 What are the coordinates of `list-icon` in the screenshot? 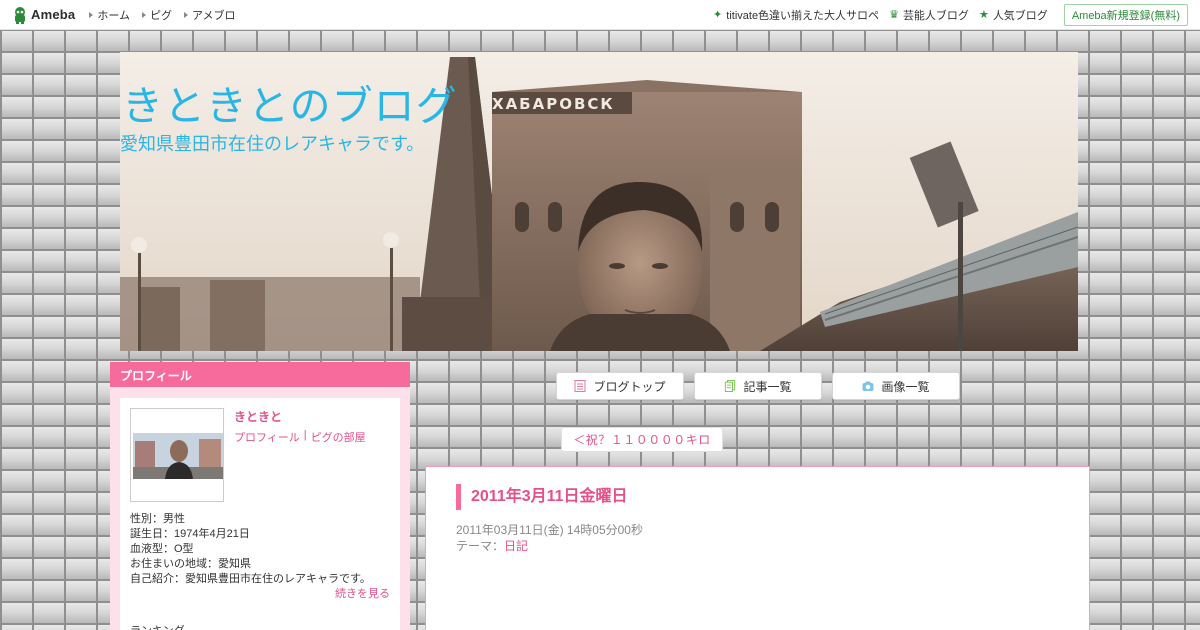 It's located at (730, 386).